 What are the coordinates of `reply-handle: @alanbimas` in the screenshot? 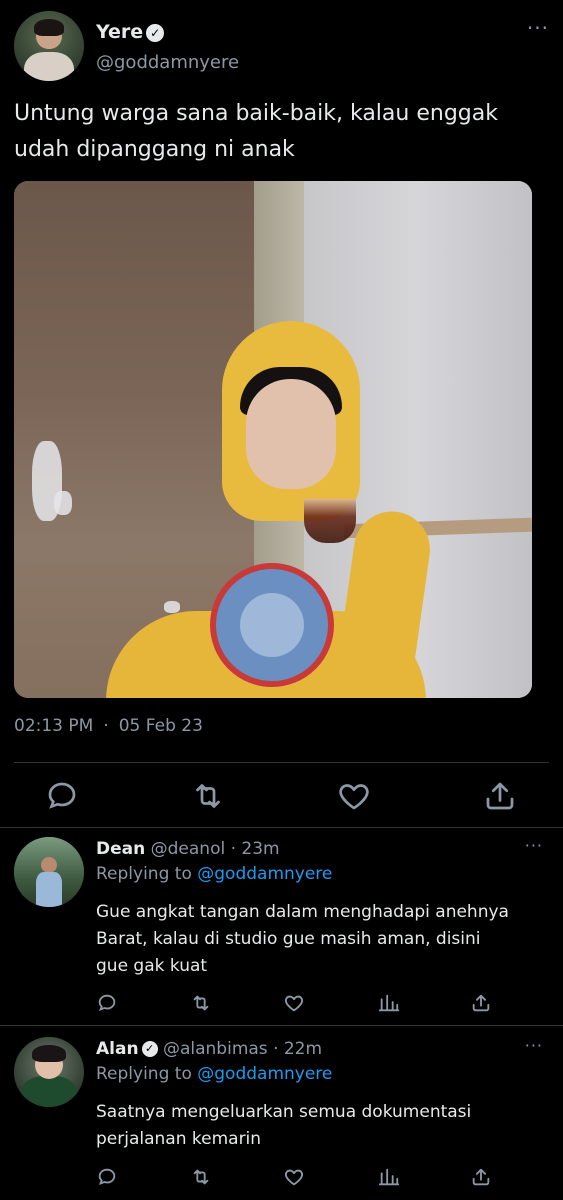 It's located at (215, 1049).